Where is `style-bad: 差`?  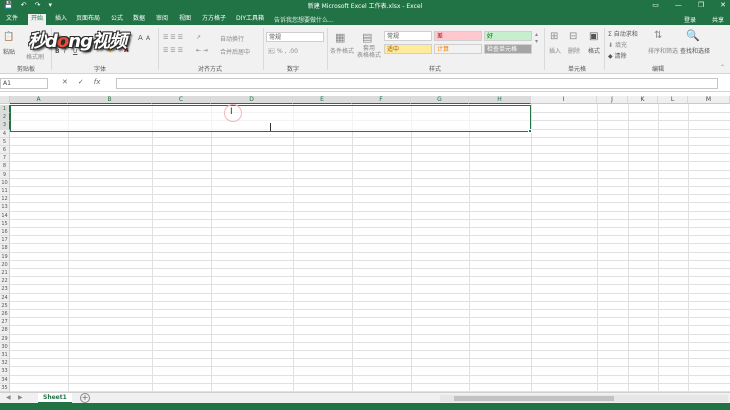
style-bad: 差 is located at coordinates (458, 36).